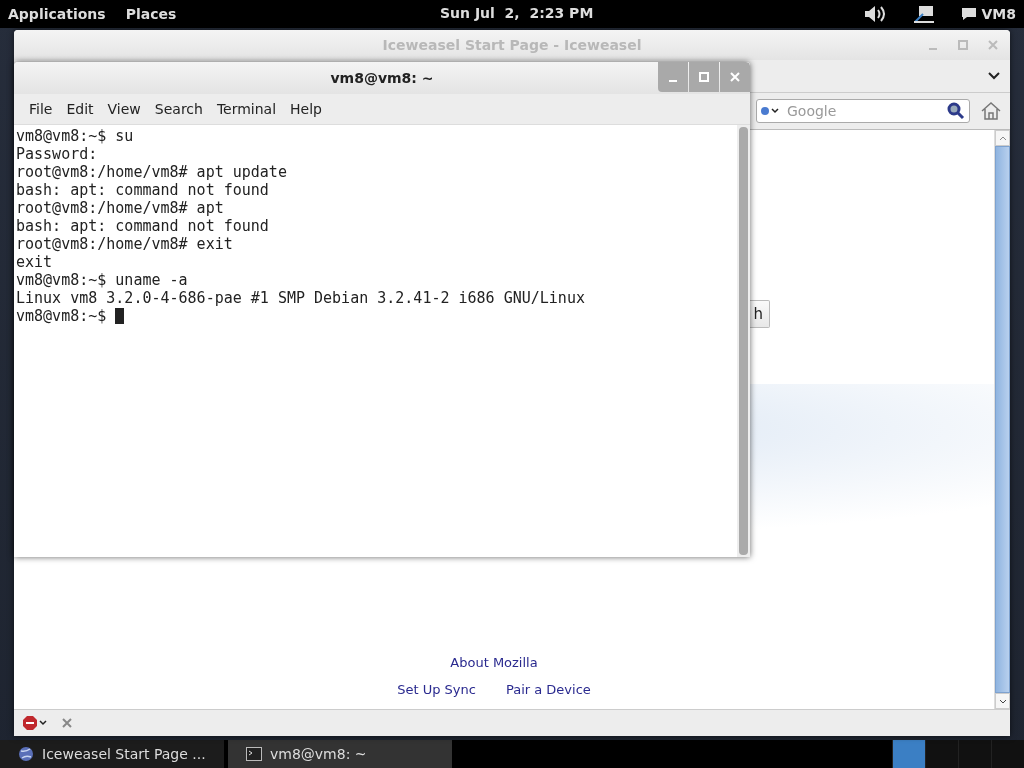  What do you see at coordinates (57, 154) in the screenshot?
I see `terminal-line: Password:` at bounding box center [57, 154].